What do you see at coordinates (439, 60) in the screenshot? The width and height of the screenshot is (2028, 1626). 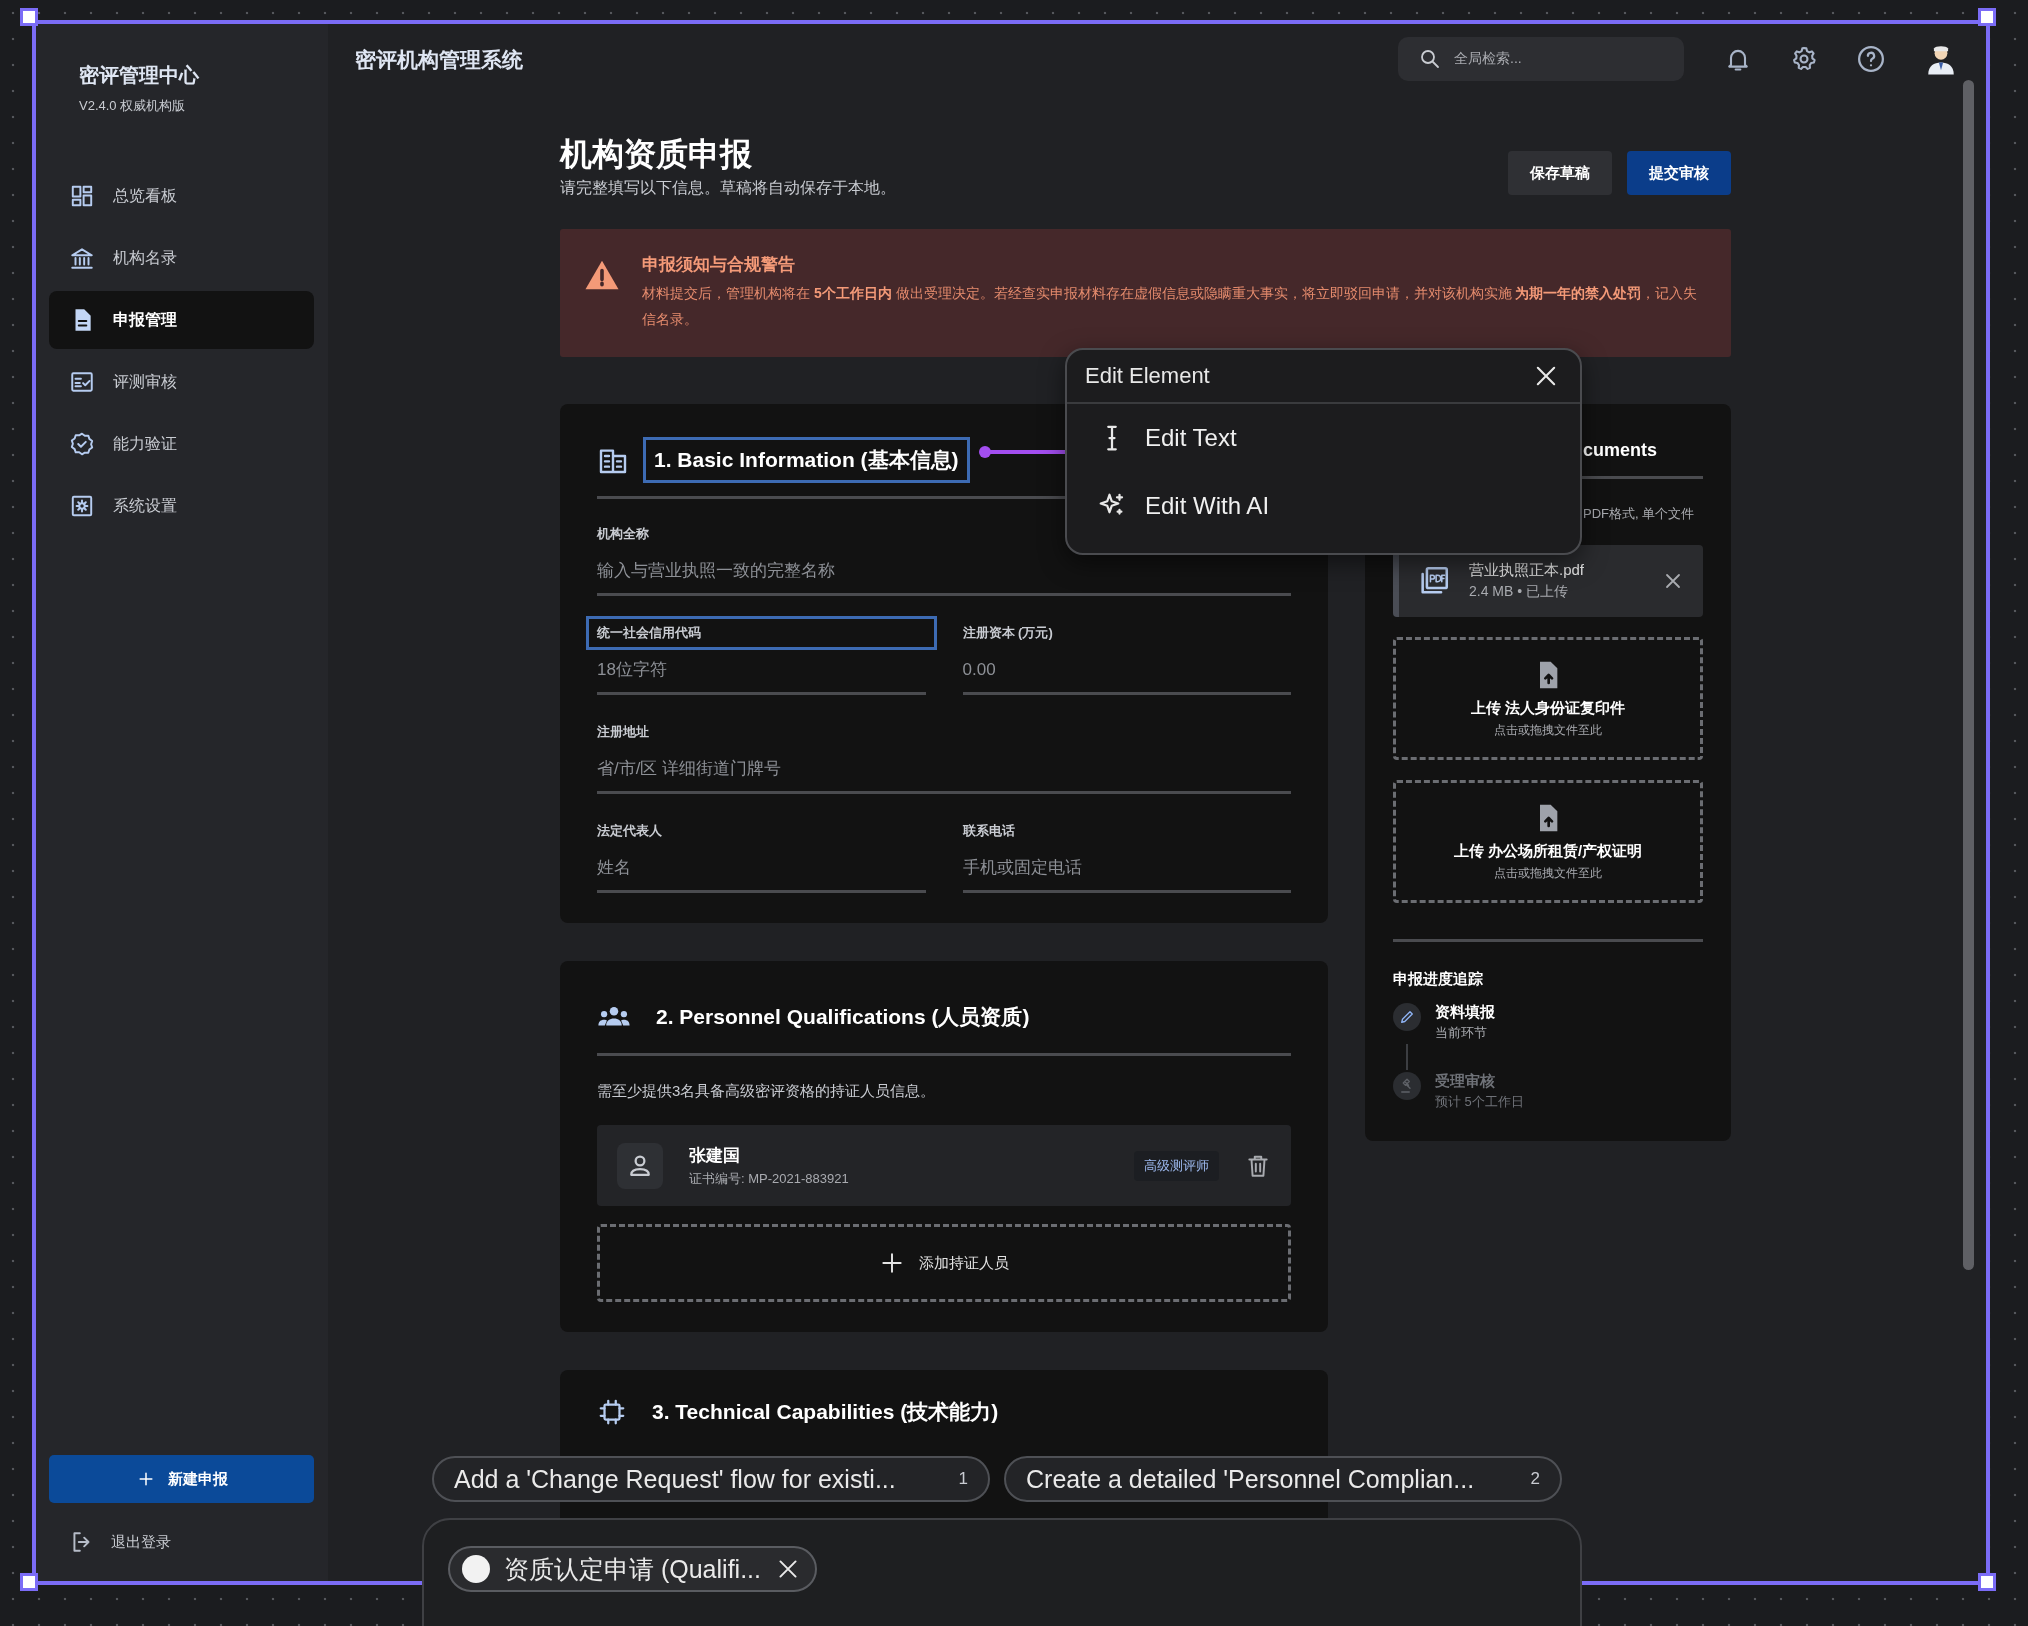 I see `app-title: 密评机构管理系统` at bounding box center [439, 60].